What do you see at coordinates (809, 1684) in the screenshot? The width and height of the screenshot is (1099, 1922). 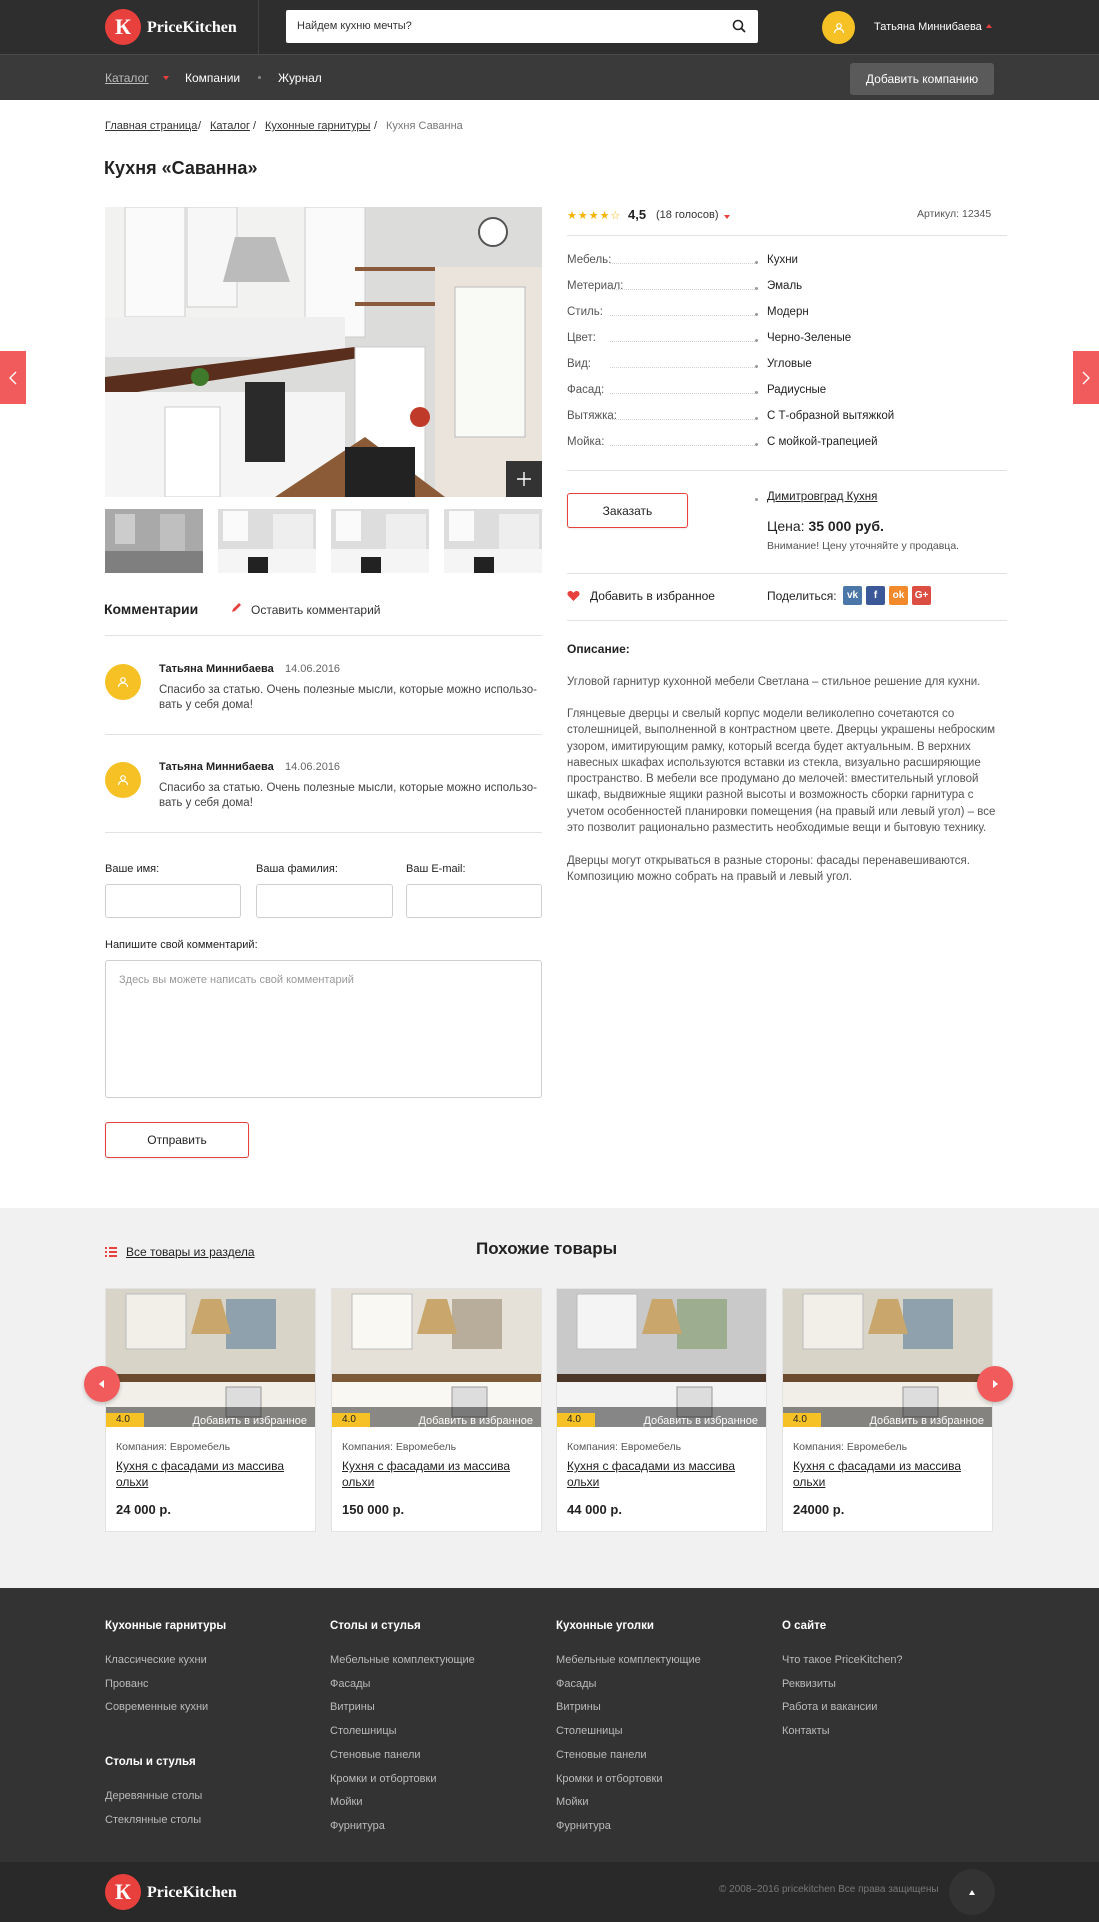 I see `footer-link: Реквизиты` at bounding box center [809, 1684].